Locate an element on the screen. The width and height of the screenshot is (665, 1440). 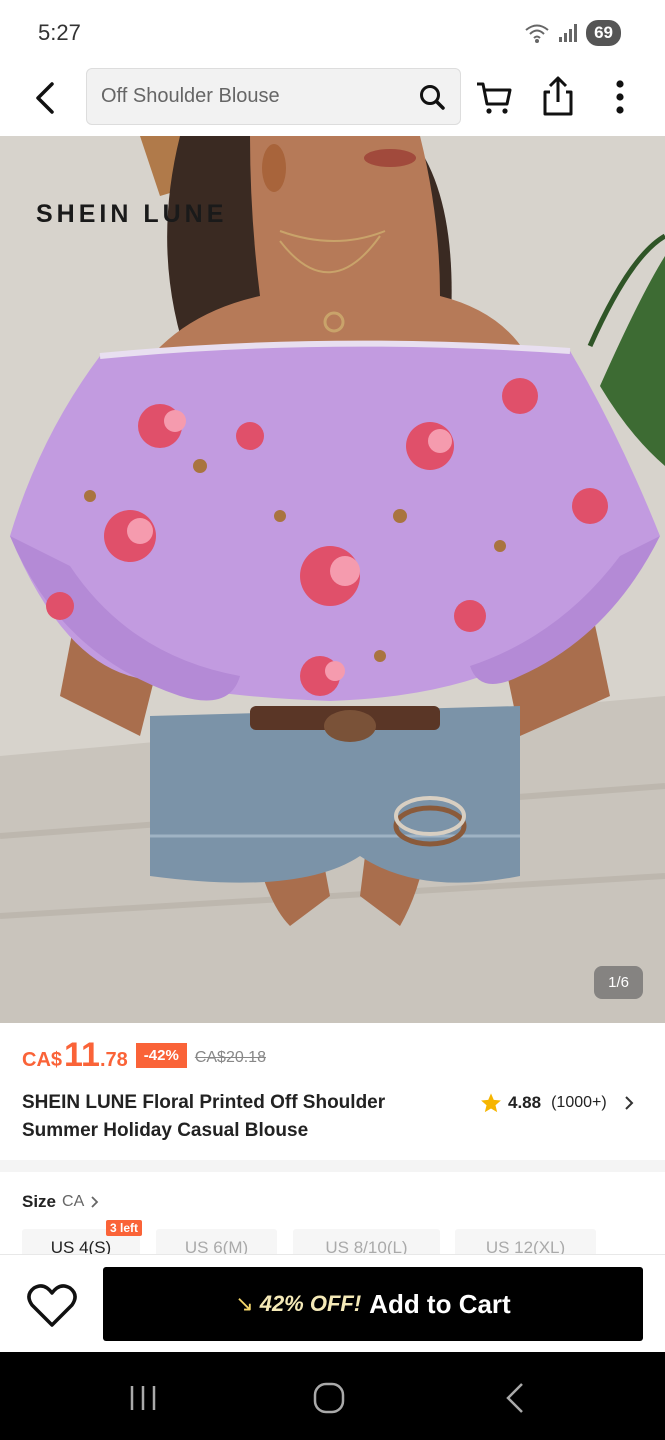
search-icon is located at coordinates (432, 97).